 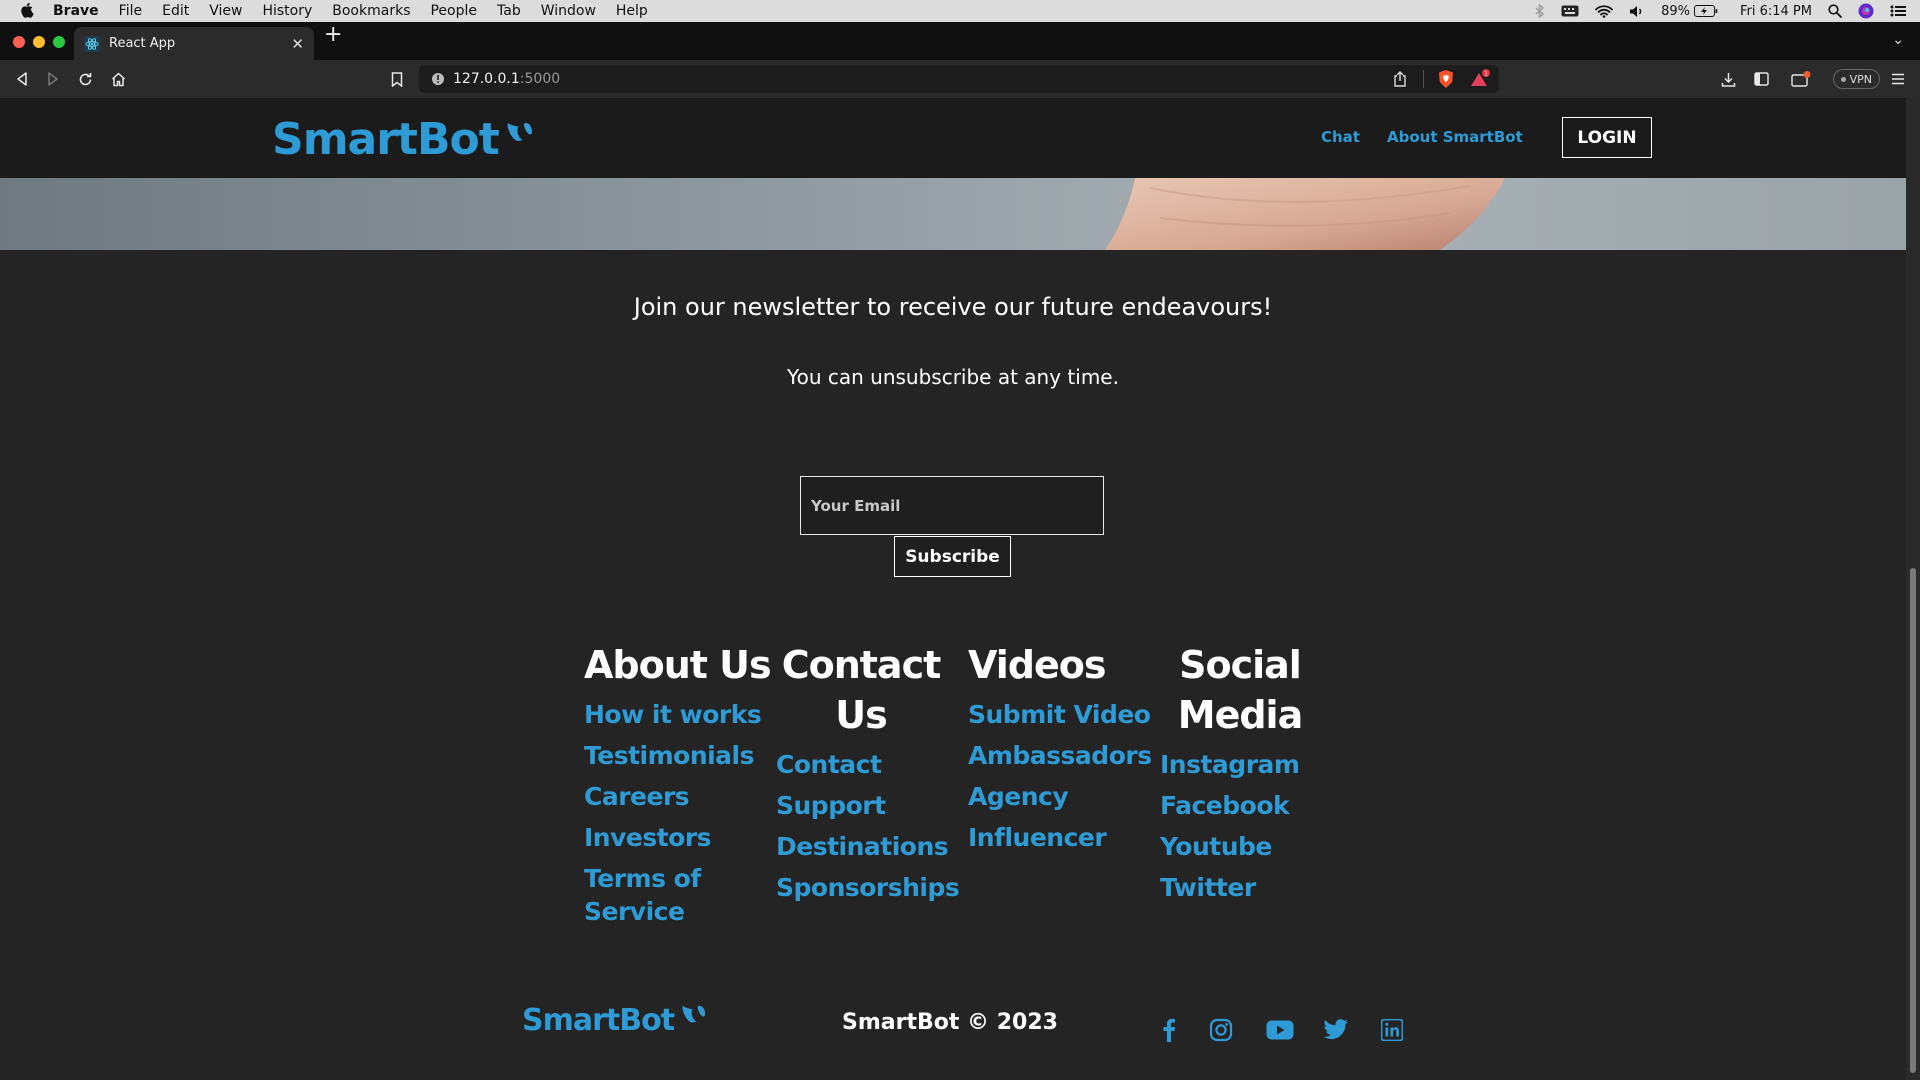 I want to click on footer-link-careers: Careers, so click(x=679, y=796).